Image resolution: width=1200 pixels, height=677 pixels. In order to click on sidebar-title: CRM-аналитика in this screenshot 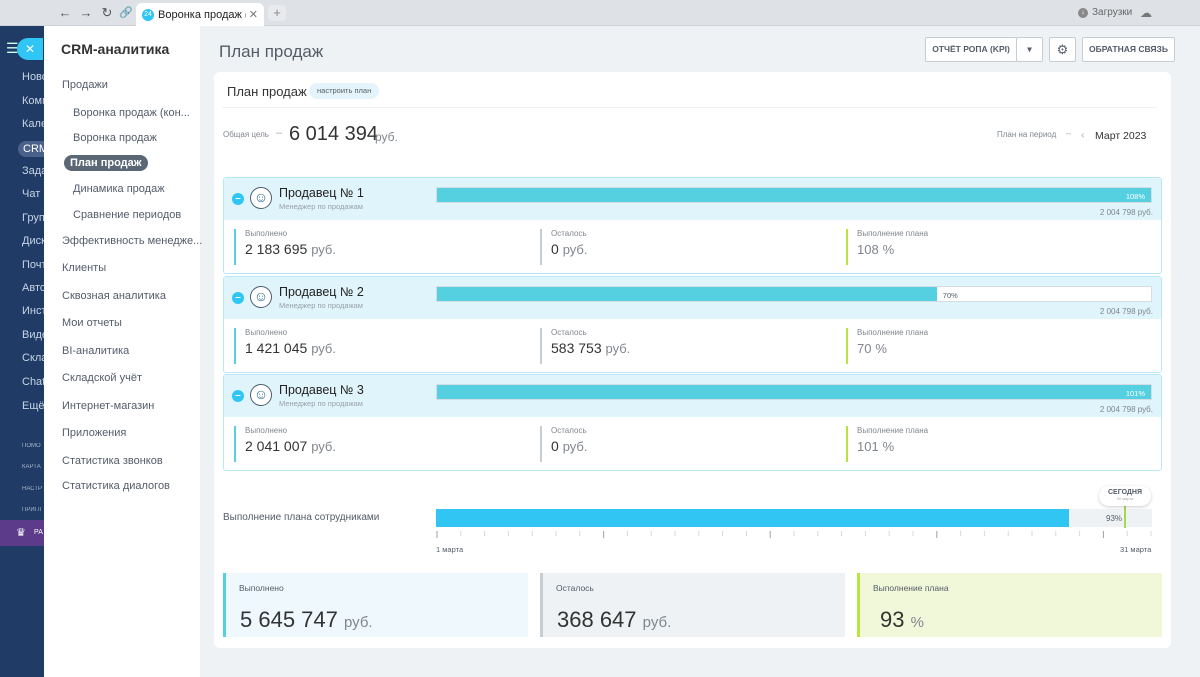, I will do `click(115, 49)`.